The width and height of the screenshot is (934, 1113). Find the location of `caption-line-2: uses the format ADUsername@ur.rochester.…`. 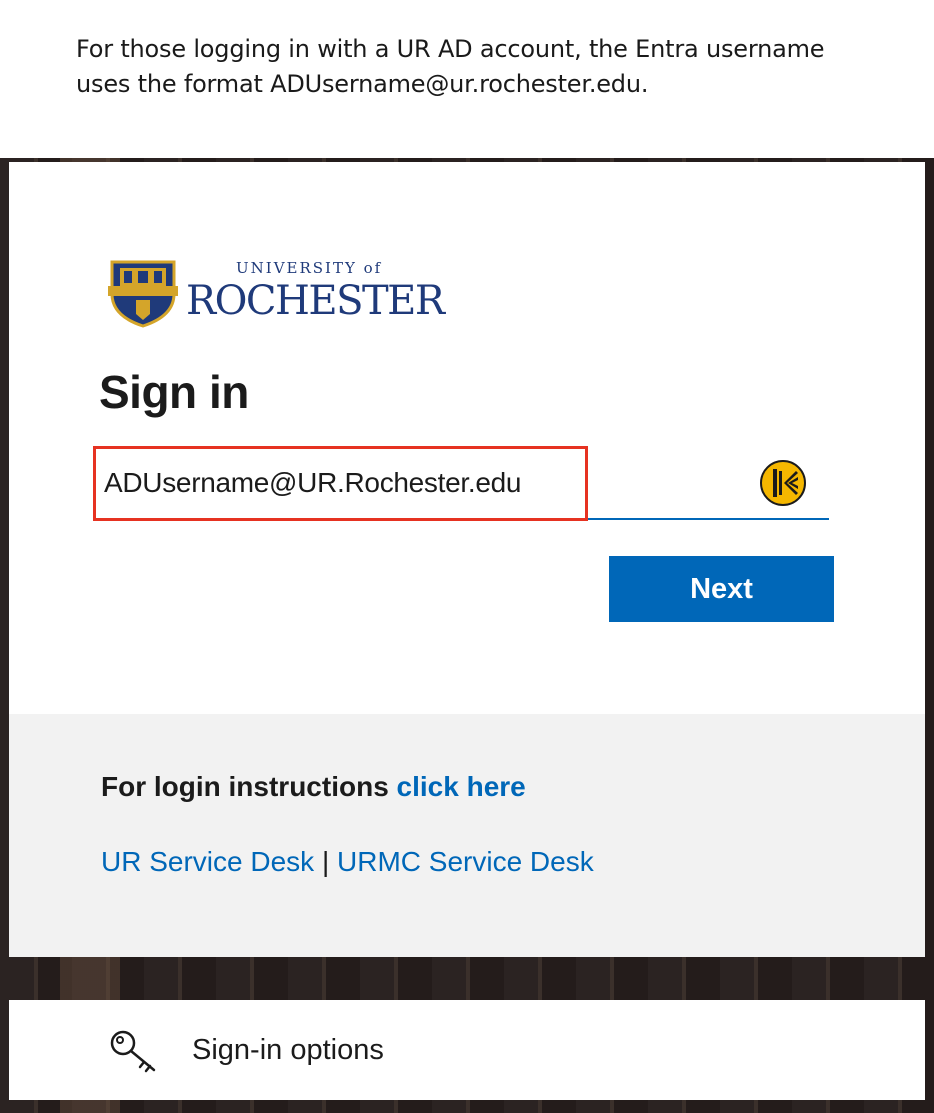

caption-line-2: uses the format ADUsername@ur.rochester.… is located at coordinates (362, 84).